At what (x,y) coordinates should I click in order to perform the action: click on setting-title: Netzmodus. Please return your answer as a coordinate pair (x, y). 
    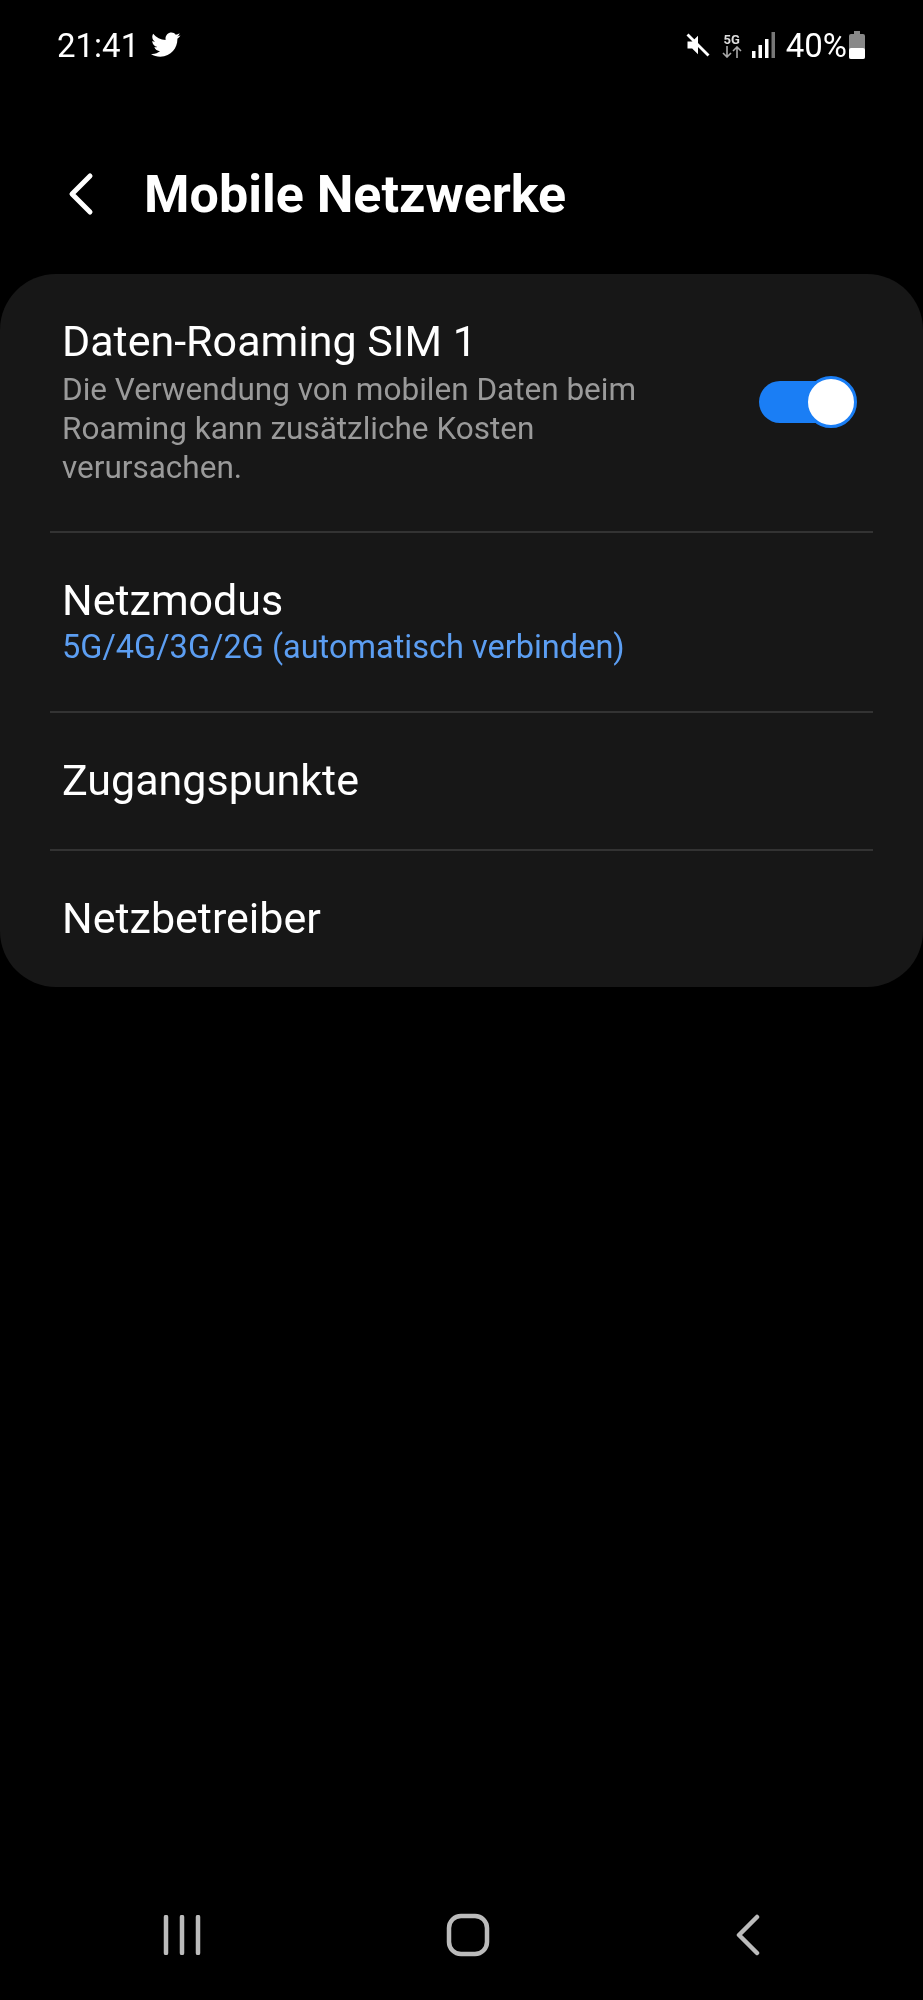
    Looking at the image, I should click on (461, 600).